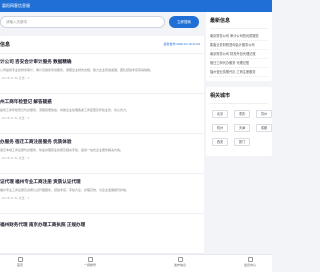 This screenshot has width=320, height=272. I want to click on nav-label: 一键拨号, so click(89, 265).